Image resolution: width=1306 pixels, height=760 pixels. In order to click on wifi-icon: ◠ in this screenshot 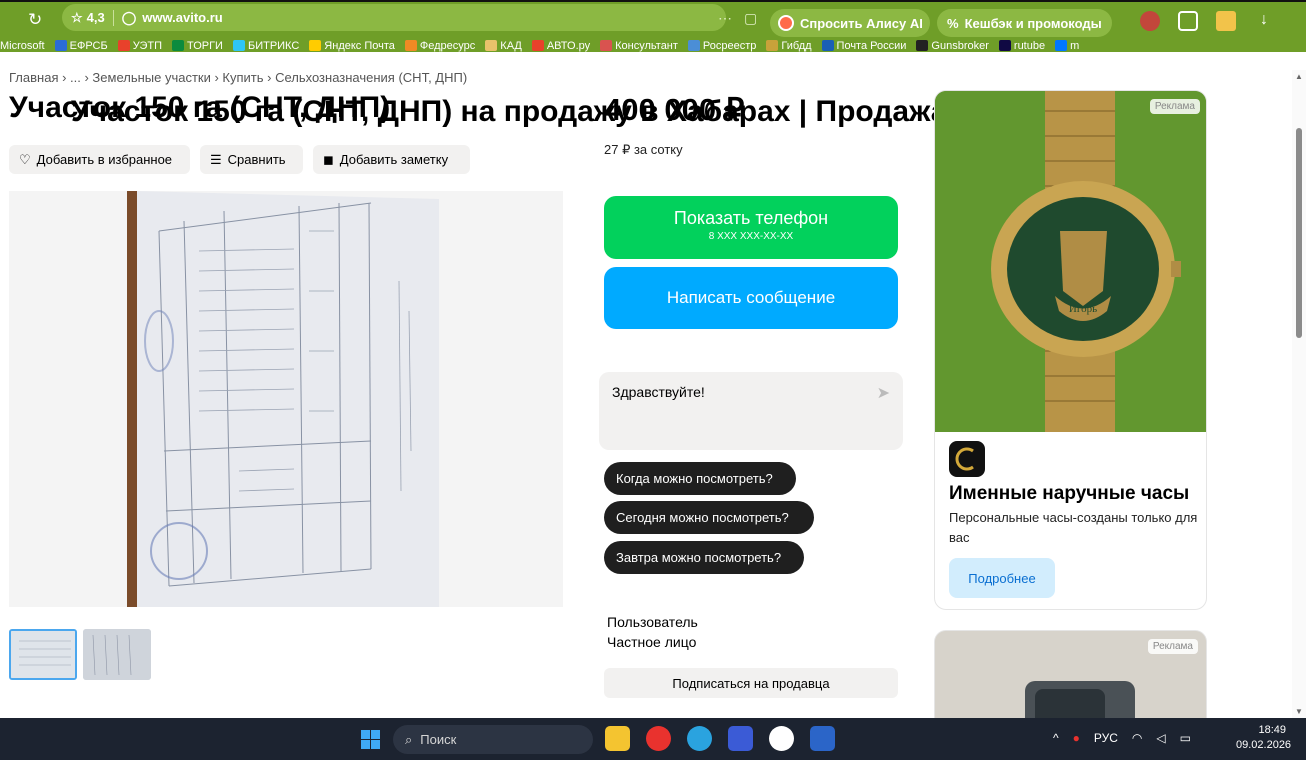, I will do `click(1137, 738)`.